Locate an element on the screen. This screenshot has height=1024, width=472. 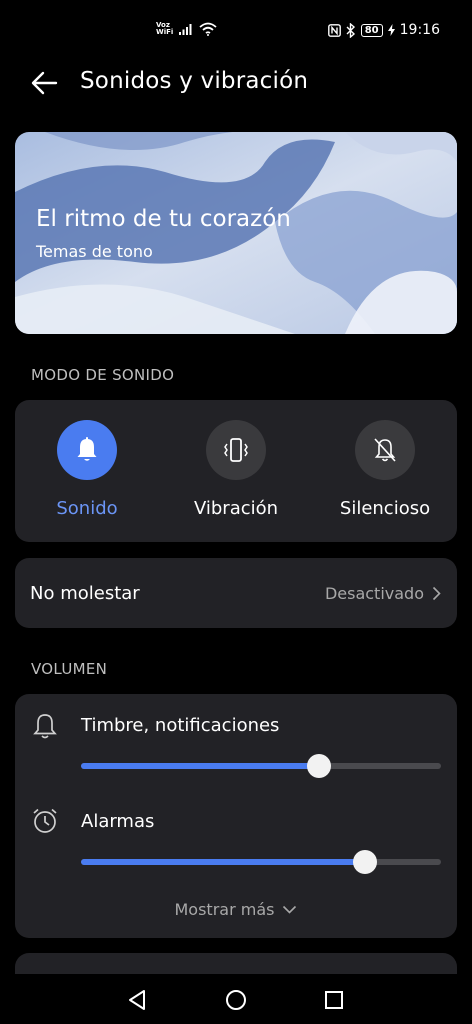
bell-off-icon is located at coordinates (385, 450).